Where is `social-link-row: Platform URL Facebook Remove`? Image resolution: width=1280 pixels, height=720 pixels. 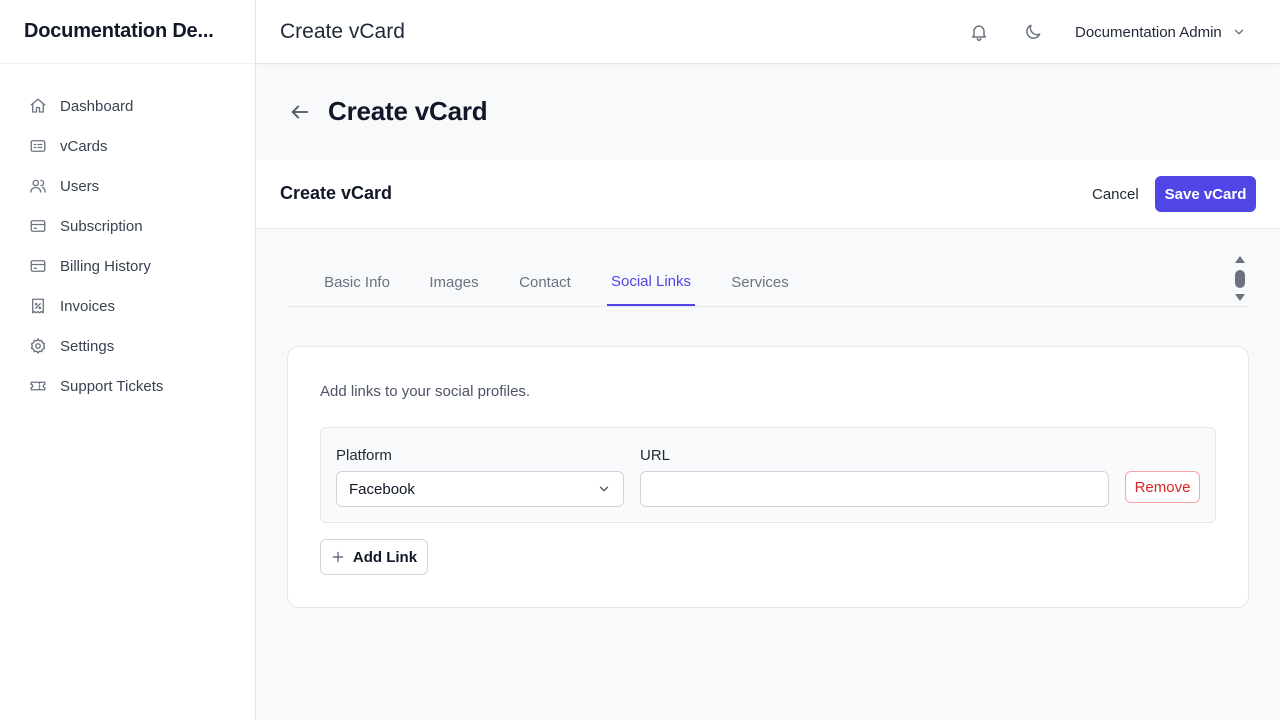 social-link-row: Platform URL Facebook Remove is located at coordinates (768, 475).